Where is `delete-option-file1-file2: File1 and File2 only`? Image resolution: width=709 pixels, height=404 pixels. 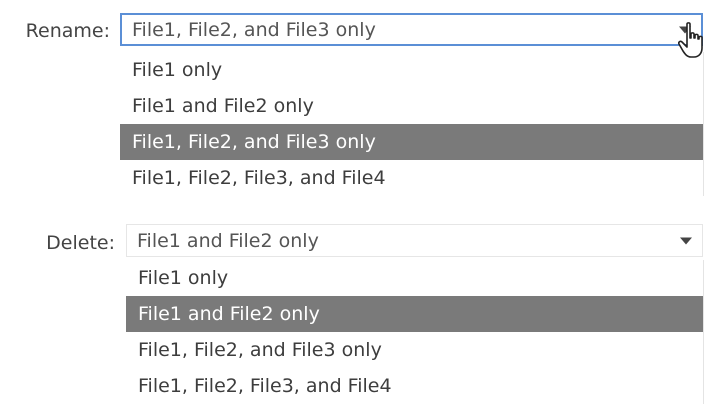
delete-option-file1-file2: File1 and File2 only is located at coordinates (414, 314).